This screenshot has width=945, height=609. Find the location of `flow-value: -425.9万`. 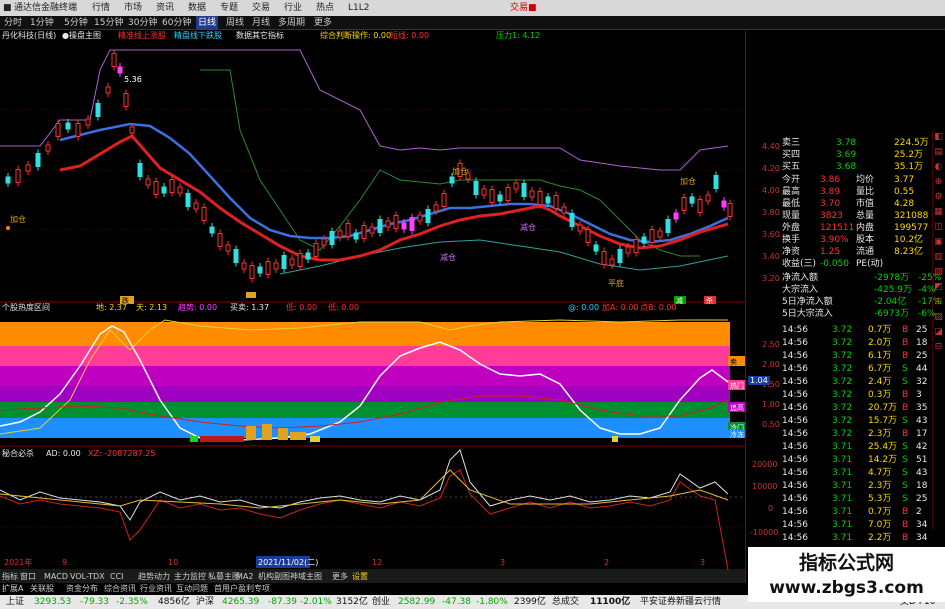

flow-value: -425.9万 is located at coordinates (893, 290).